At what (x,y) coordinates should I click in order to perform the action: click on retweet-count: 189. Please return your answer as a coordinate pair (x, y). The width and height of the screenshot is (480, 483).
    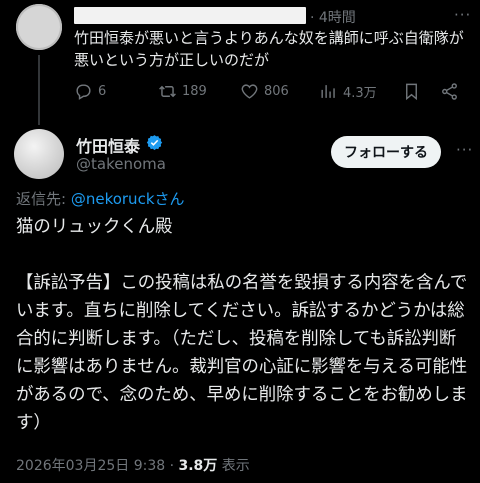
    Looking at the image, I should click on (194, 91).